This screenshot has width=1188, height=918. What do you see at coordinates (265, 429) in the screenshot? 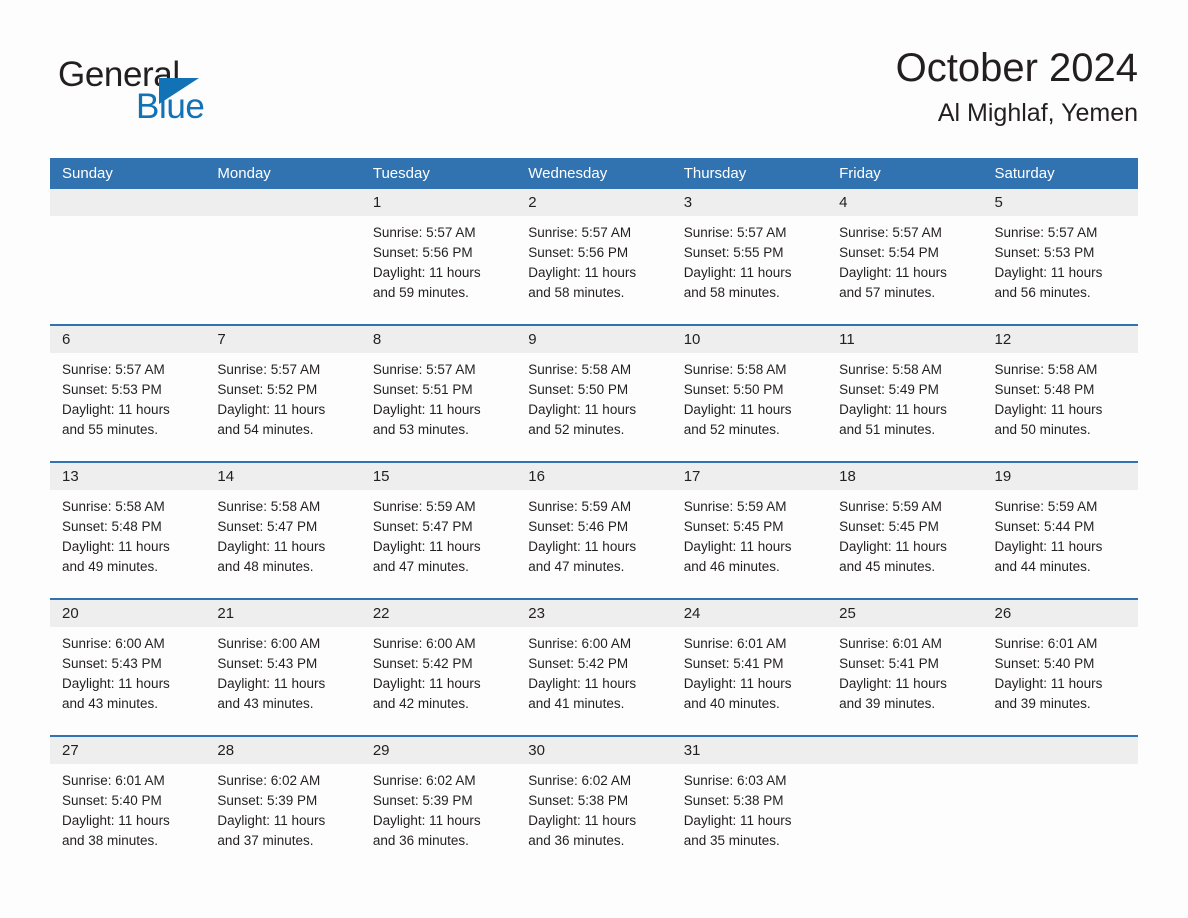
I see `daylight-text-line2: and 54 minutes.` at bounding box center [265, 429].